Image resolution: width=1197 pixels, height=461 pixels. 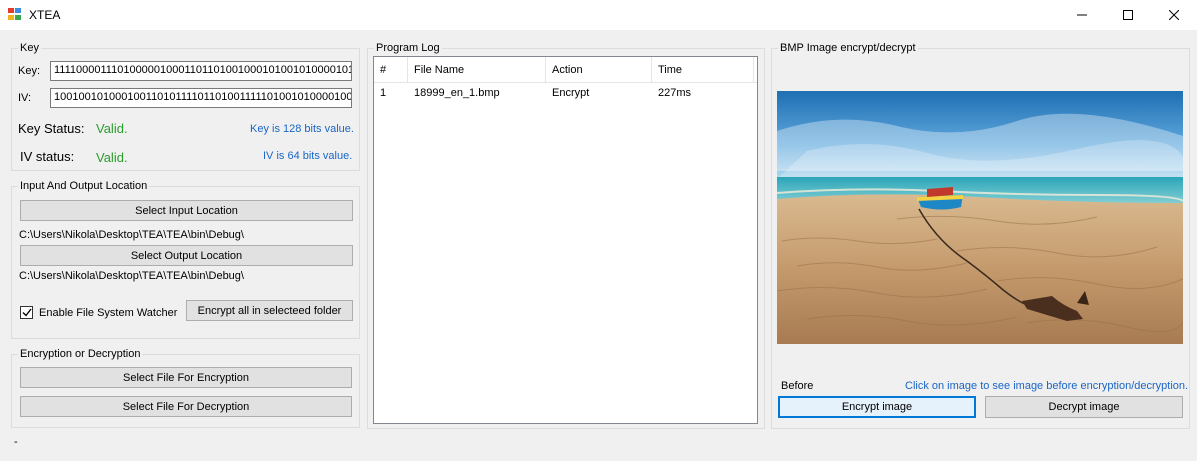 What do you see at coordinates (408, 48) in the screenshot?
I see `log-group-title: Program Log` at bounding box center [408, 48].